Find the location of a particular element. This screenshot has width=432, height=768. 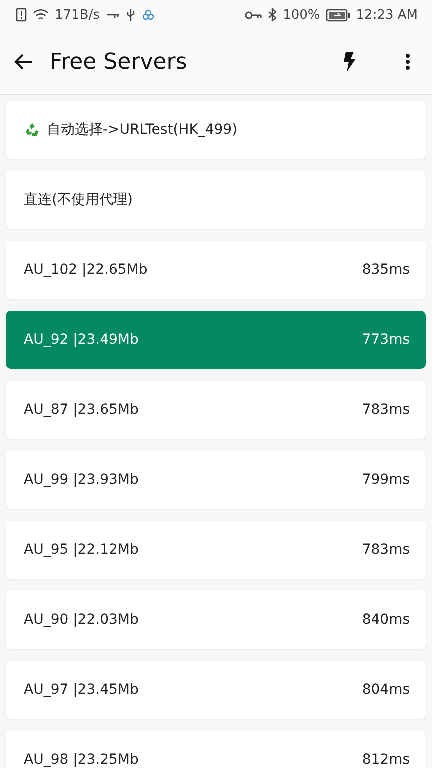

latency: 773ms is located at coordinates (386, 340).